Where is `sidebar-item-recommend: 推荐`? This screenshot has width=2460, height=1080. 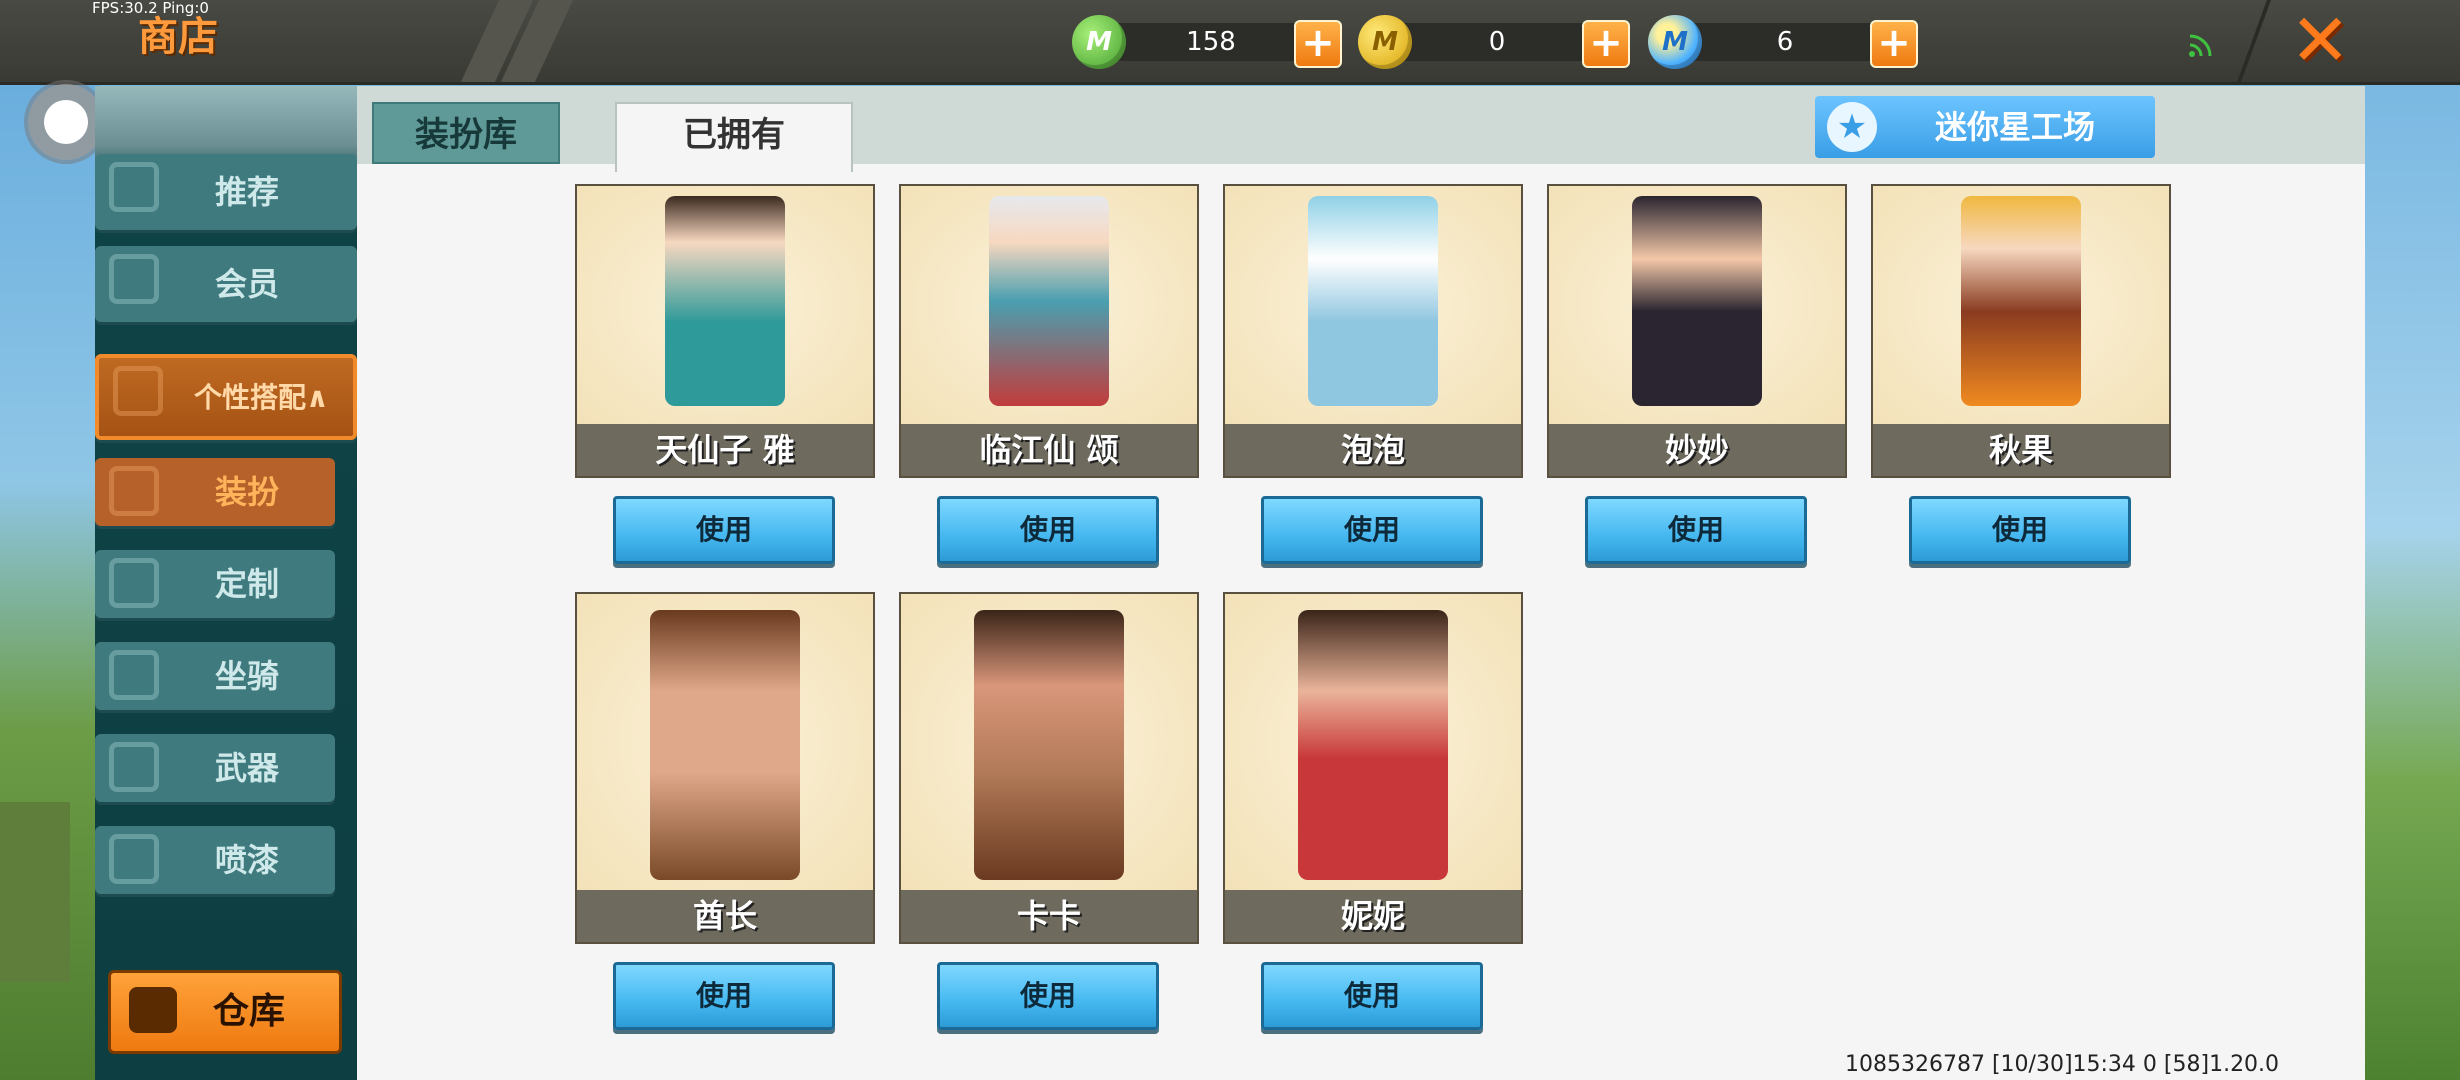
sidebar-item-recommend: 推荐 is located at coordinates (226, 192).